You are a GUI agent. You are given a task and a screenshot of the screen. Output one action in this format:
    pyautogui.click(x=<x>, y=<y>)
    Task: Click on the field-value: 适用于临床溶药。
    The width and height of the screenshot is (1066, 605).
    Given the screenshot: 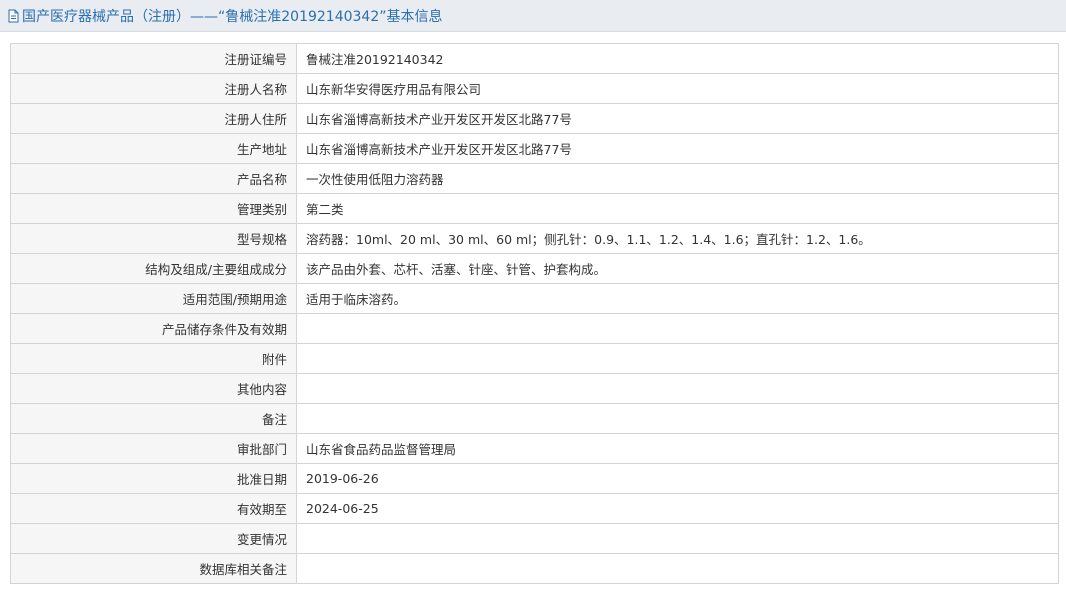 What is the action you would take?
    pyautogui.click(x=677, y=298)
    